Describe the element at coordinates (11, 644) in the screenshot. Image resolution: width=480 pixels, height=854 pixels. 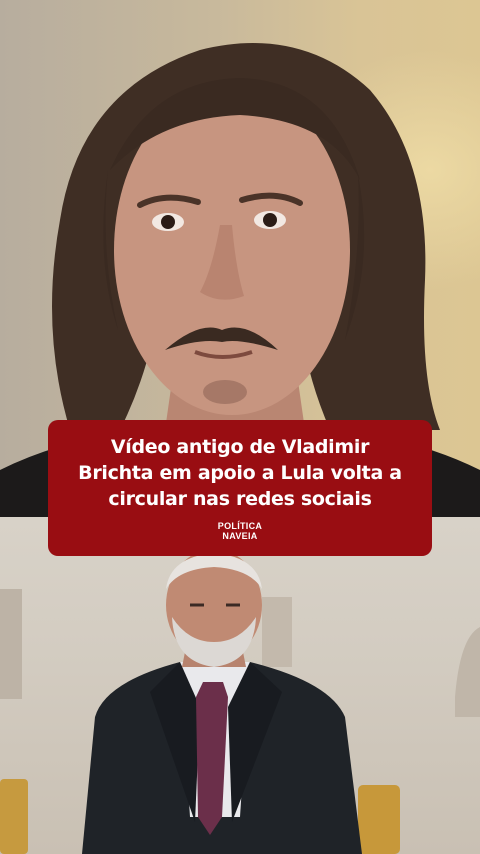
I see `wall-panel-left` at that location.